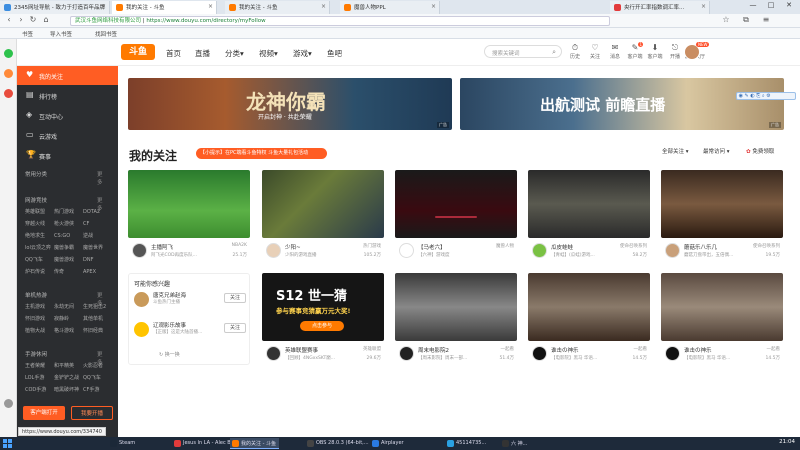  Describe the element at coordinates (771, 7) in the screenshot. I see `maximize-icon: □` at that location.